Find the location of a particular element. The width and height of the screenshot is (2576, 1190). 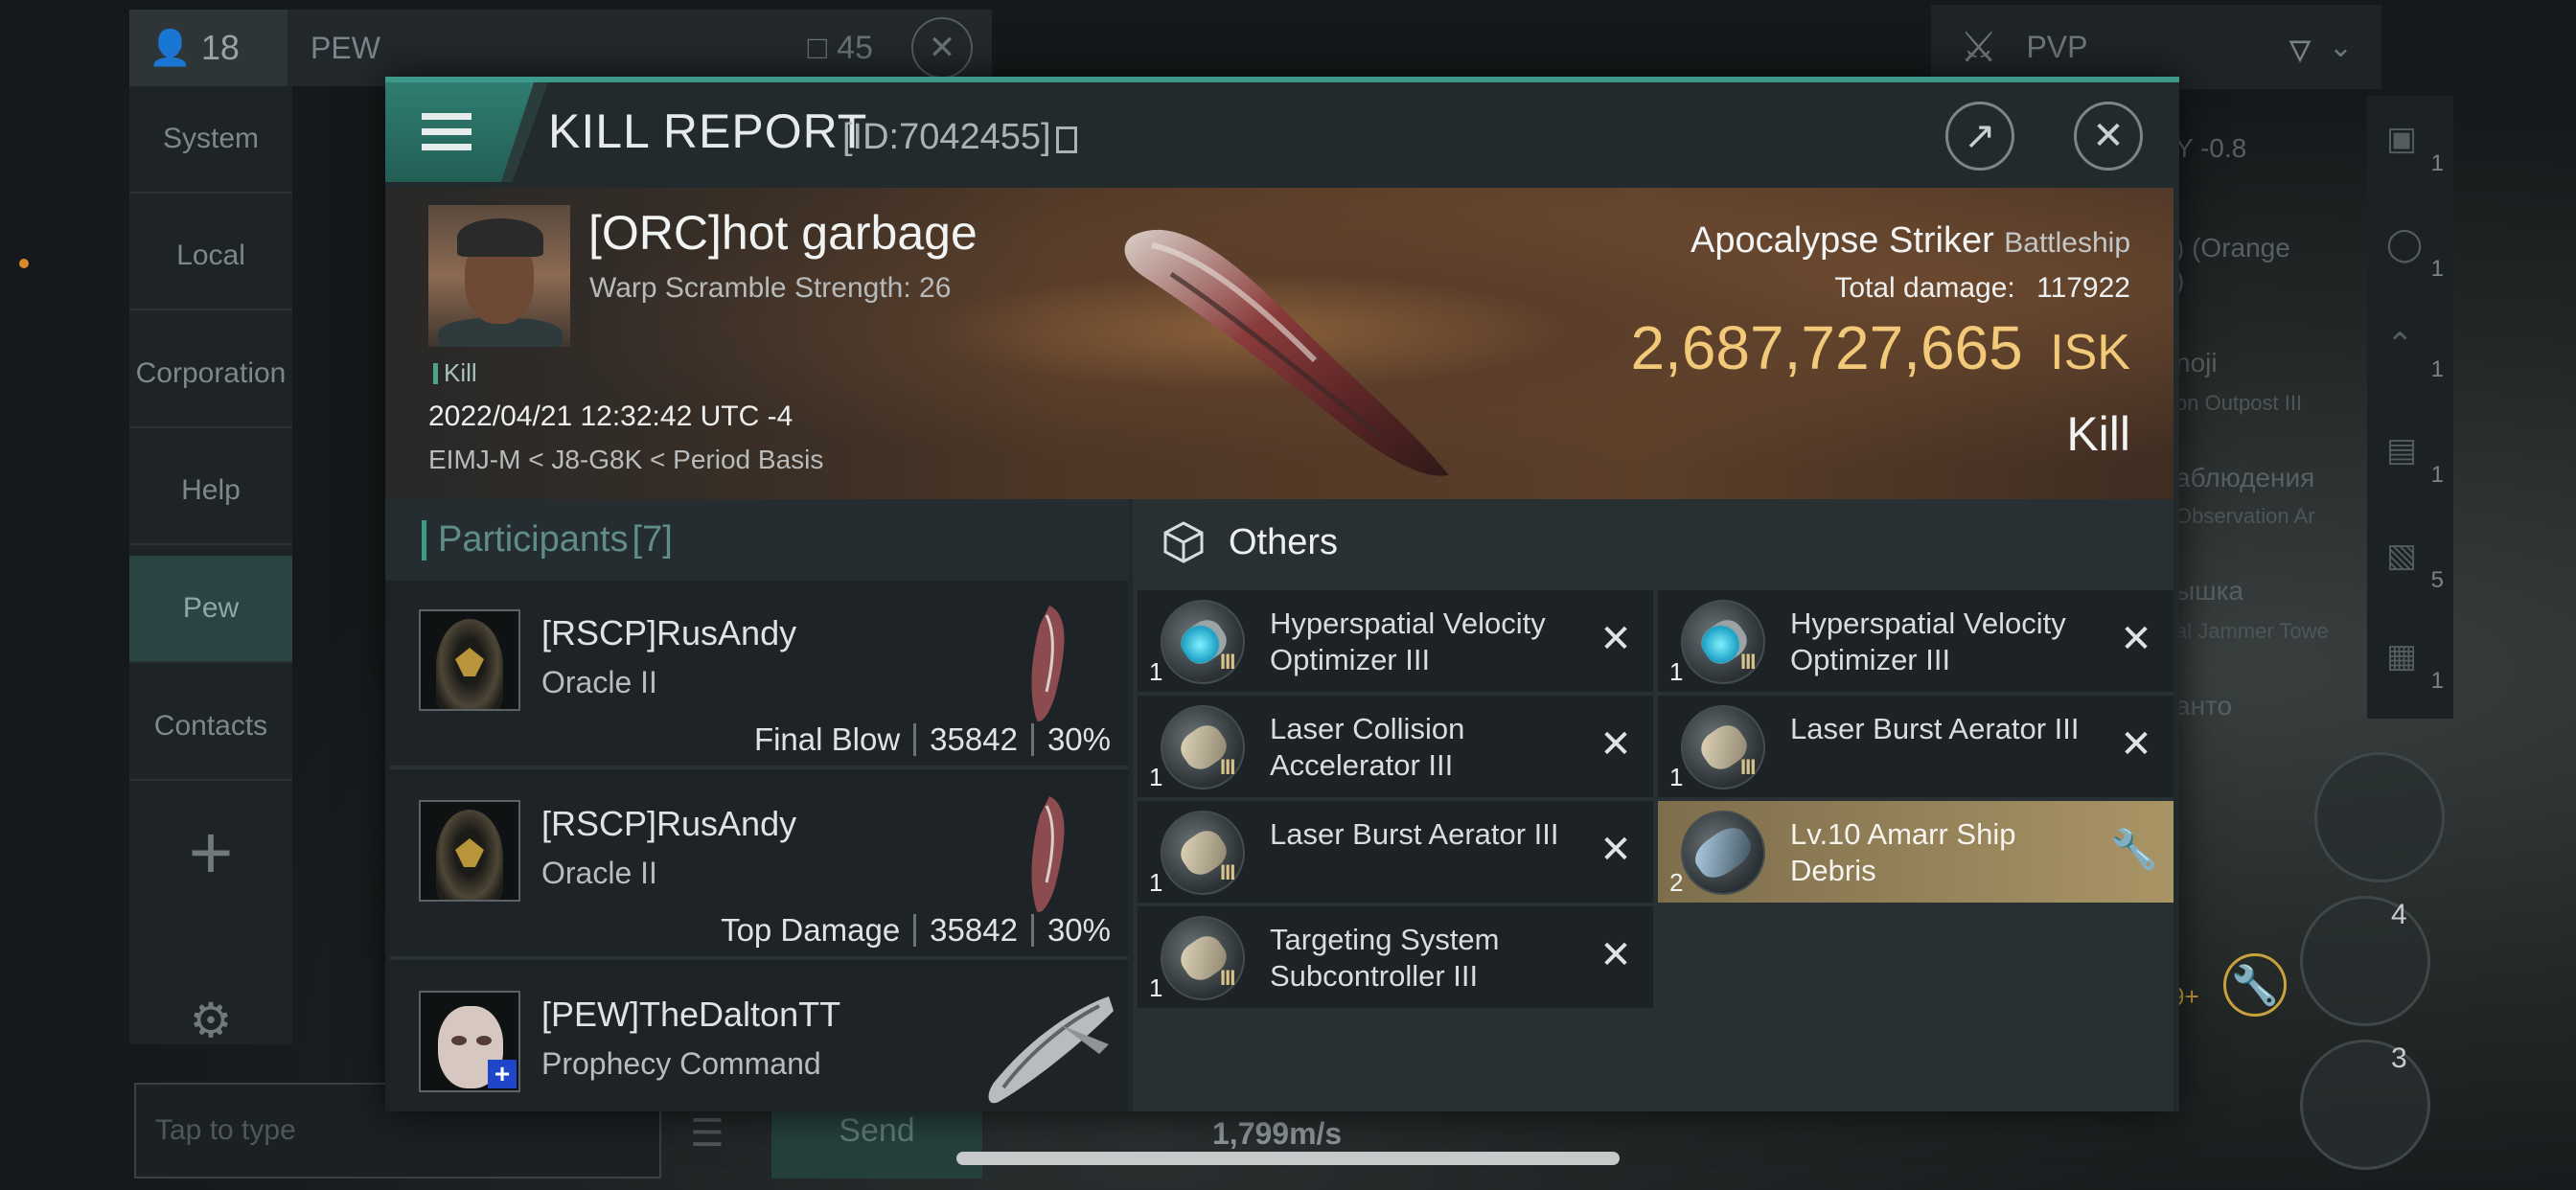

overview-row-sub: Observation Ar is located at coordinates (2245, 516).